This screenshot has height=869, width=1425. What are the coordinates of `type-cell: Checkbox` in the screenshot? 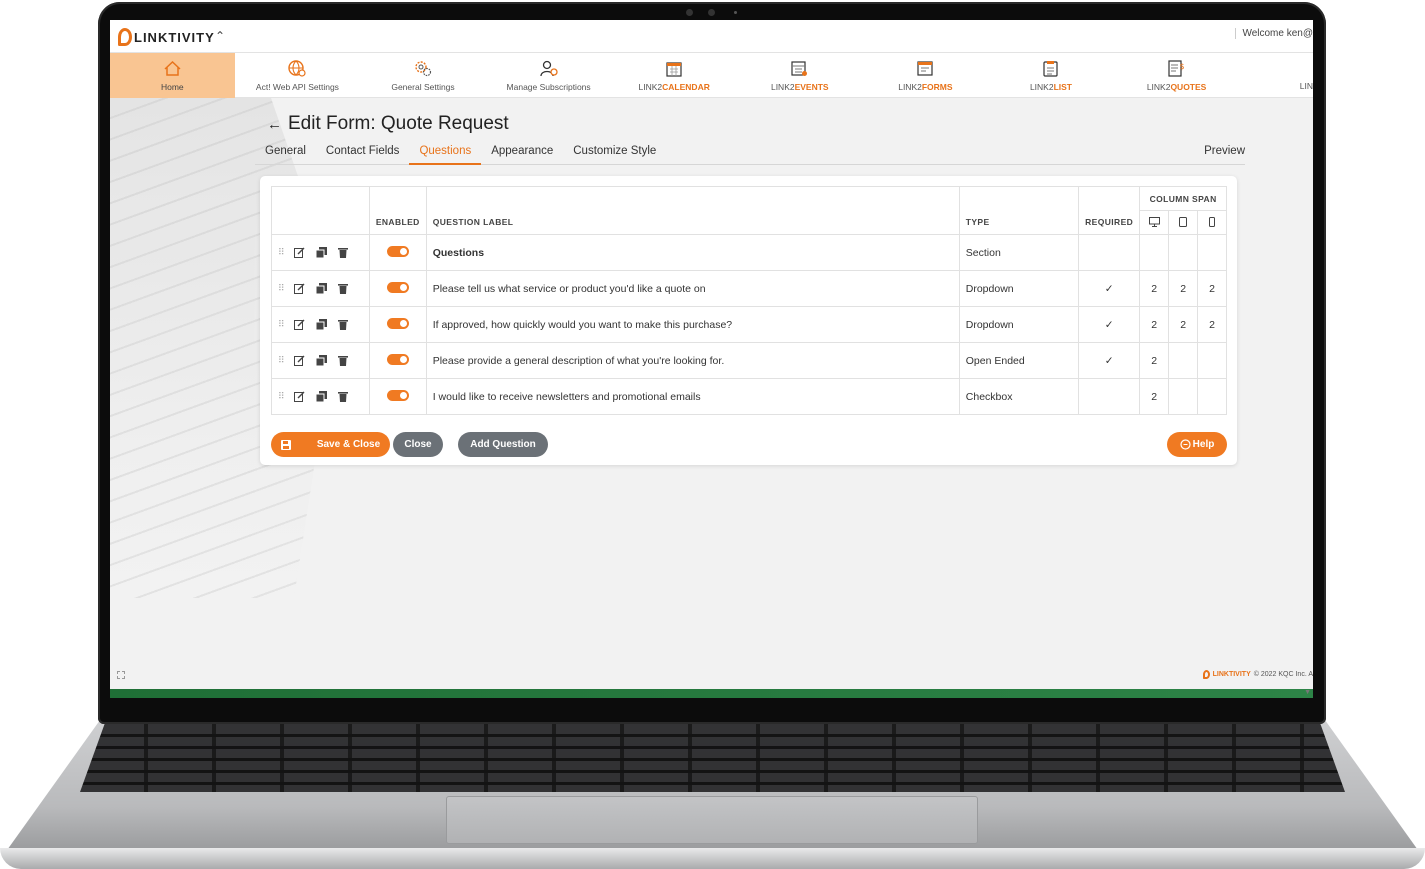 It's located at (1019, 396).